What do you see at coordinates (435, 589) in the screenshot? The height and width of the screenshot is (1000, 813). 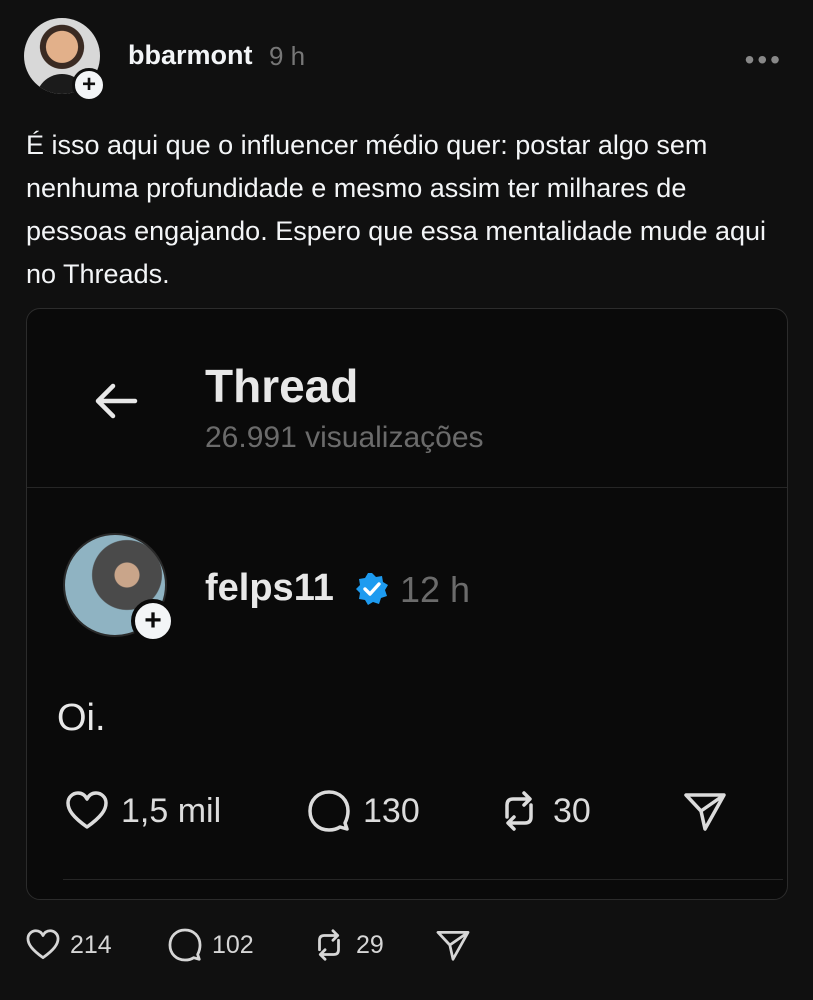 I see `inner-timestamp: 12 h` at bounding box center [435, 589].